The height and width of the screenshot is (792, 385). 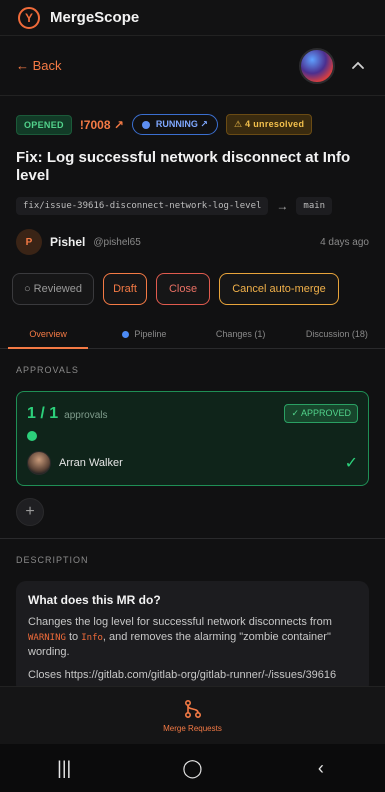 I want to click on cancel-auto-merge-button: Cancel auto-merge, so click(x=279, y=289).